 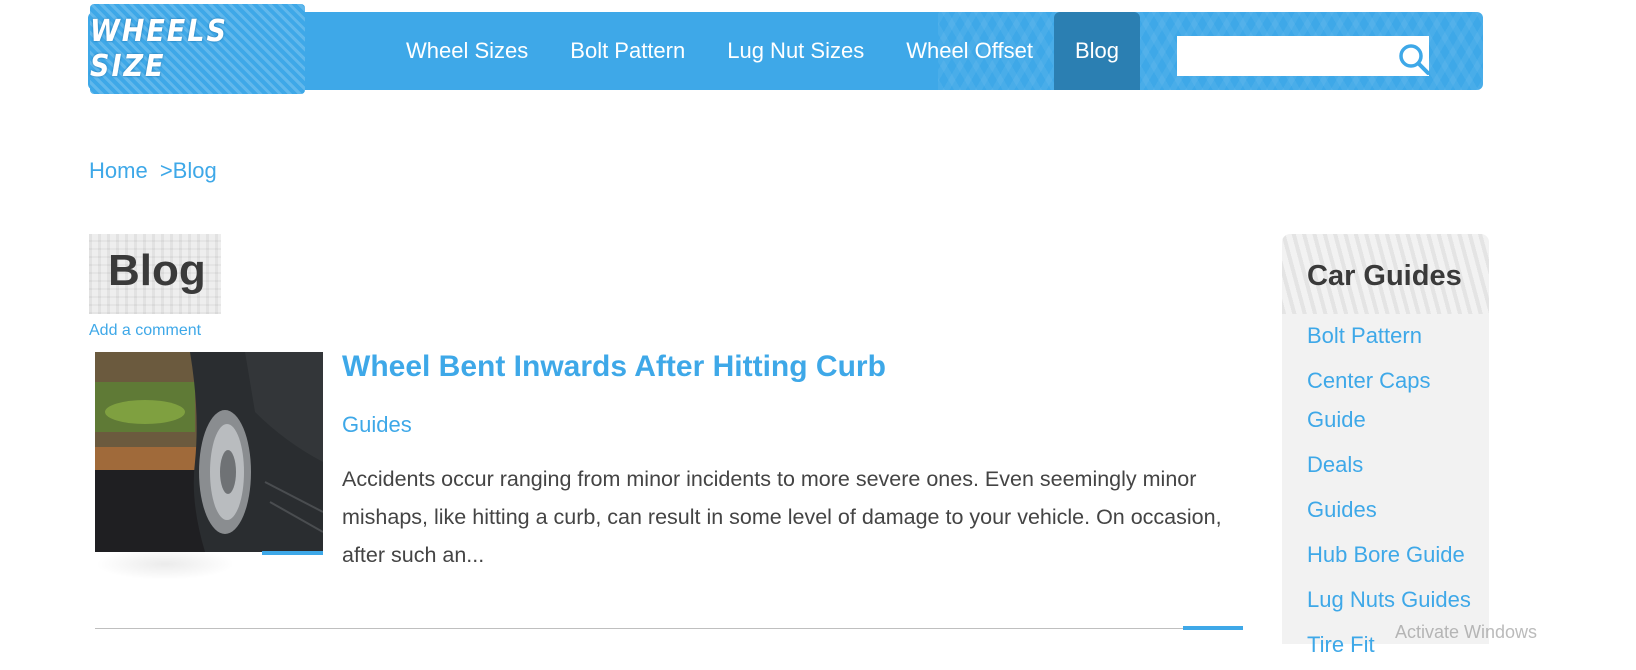 I want to click on nav-item-wheel-sizes: Wheel Sizes, so click(x=467, y=51).